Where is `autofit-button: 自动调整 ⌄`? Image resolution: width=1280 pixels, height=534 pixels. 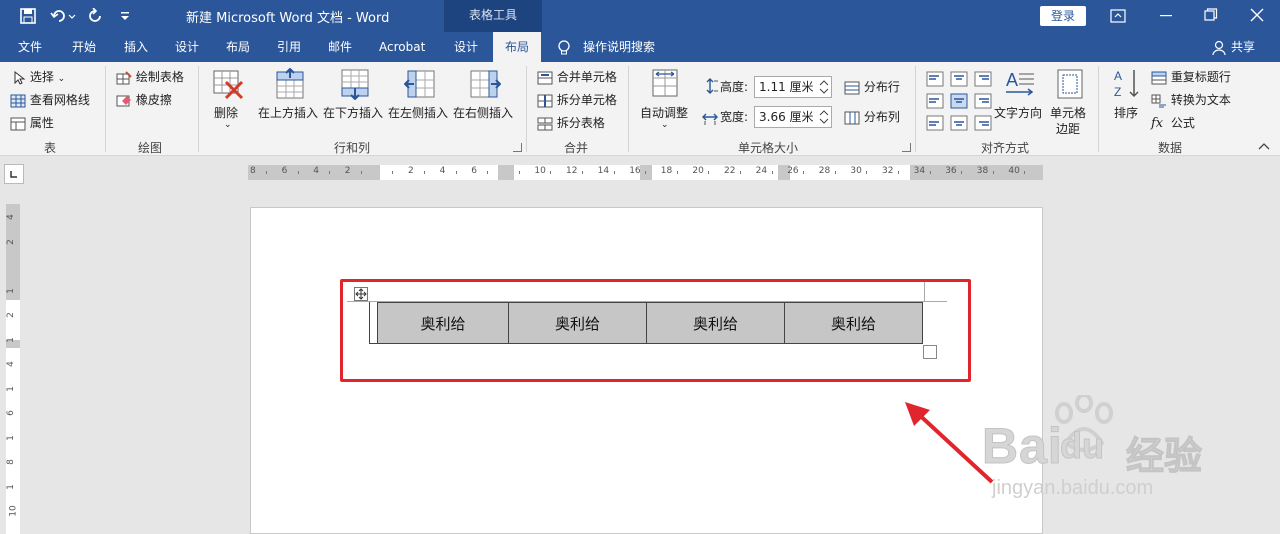 autofit-button: 自动调整 ⌄ is located at coordinates (665, 100).